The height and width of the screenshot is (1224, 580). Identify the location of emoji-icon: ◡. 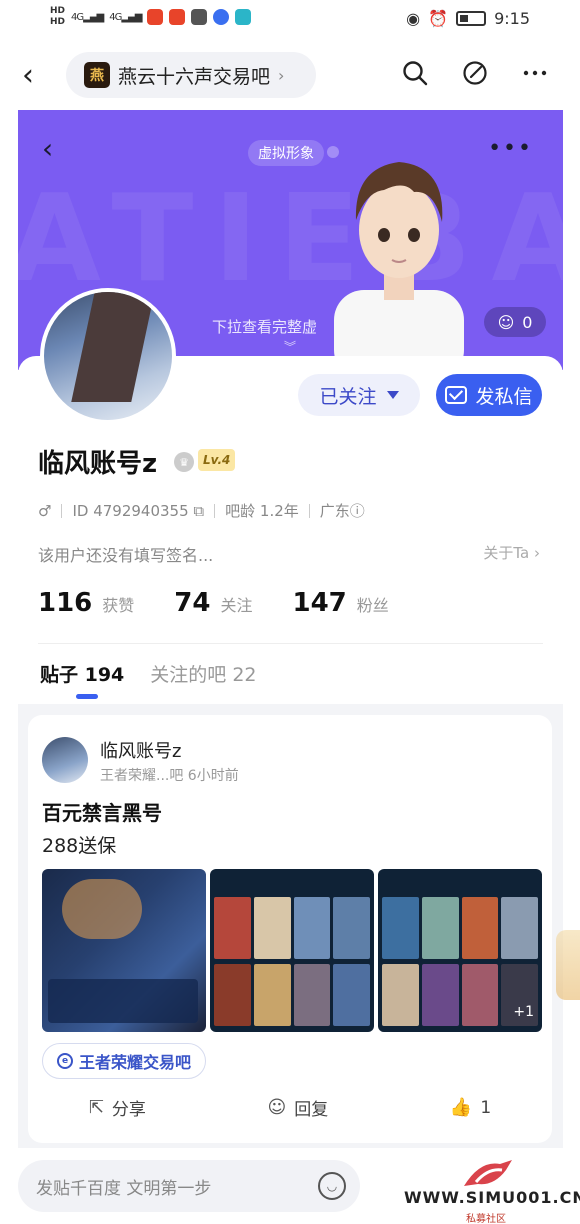
(332, 1186).